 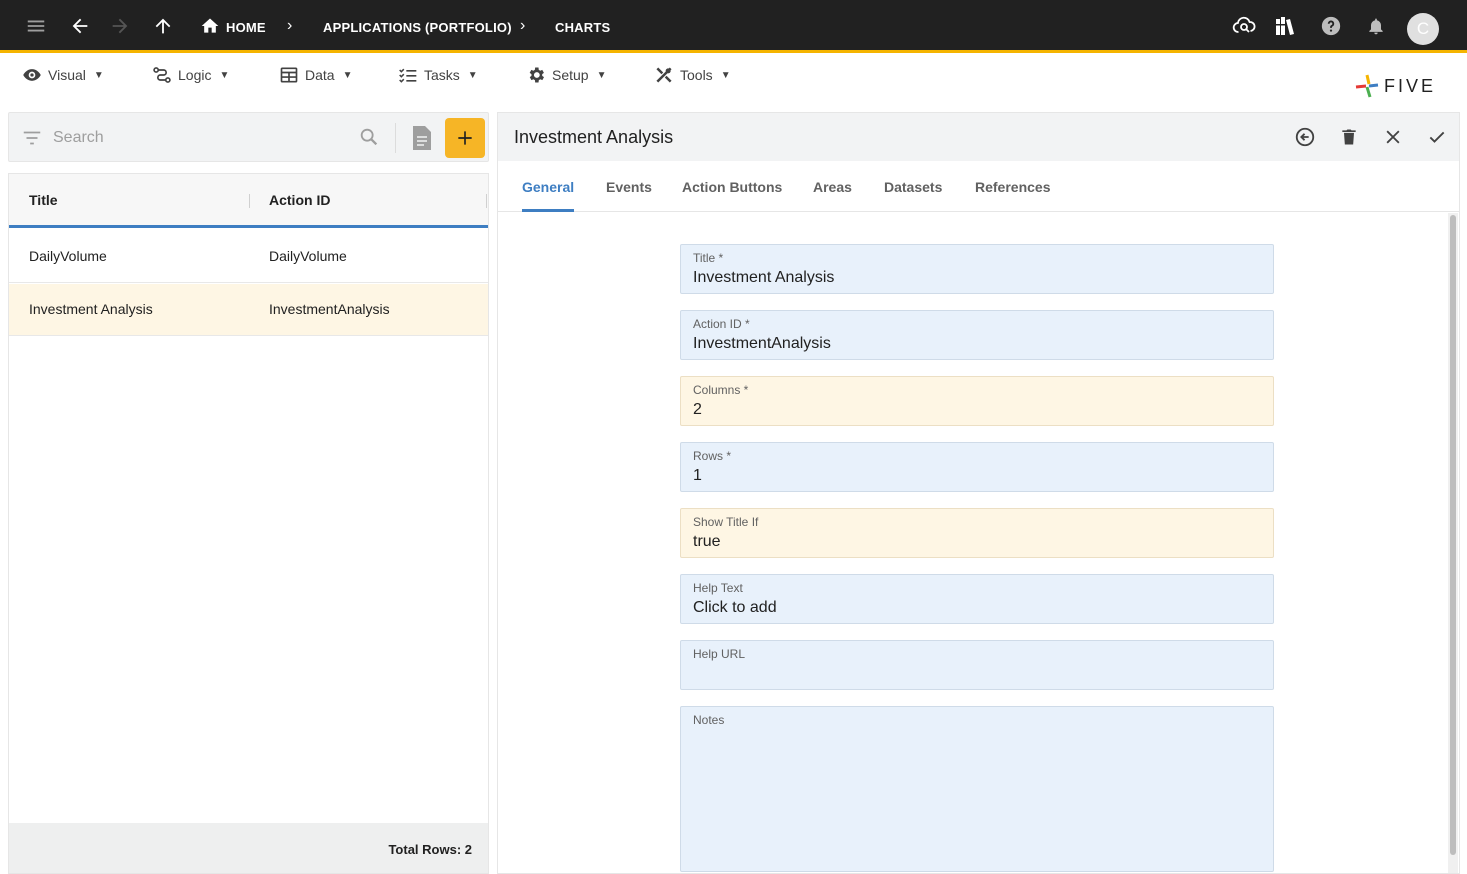 What do you see at coordinates (735, 607) in the screenshot?
I see `help-text-field-value: Click to add` at bounding box center [735, 607].